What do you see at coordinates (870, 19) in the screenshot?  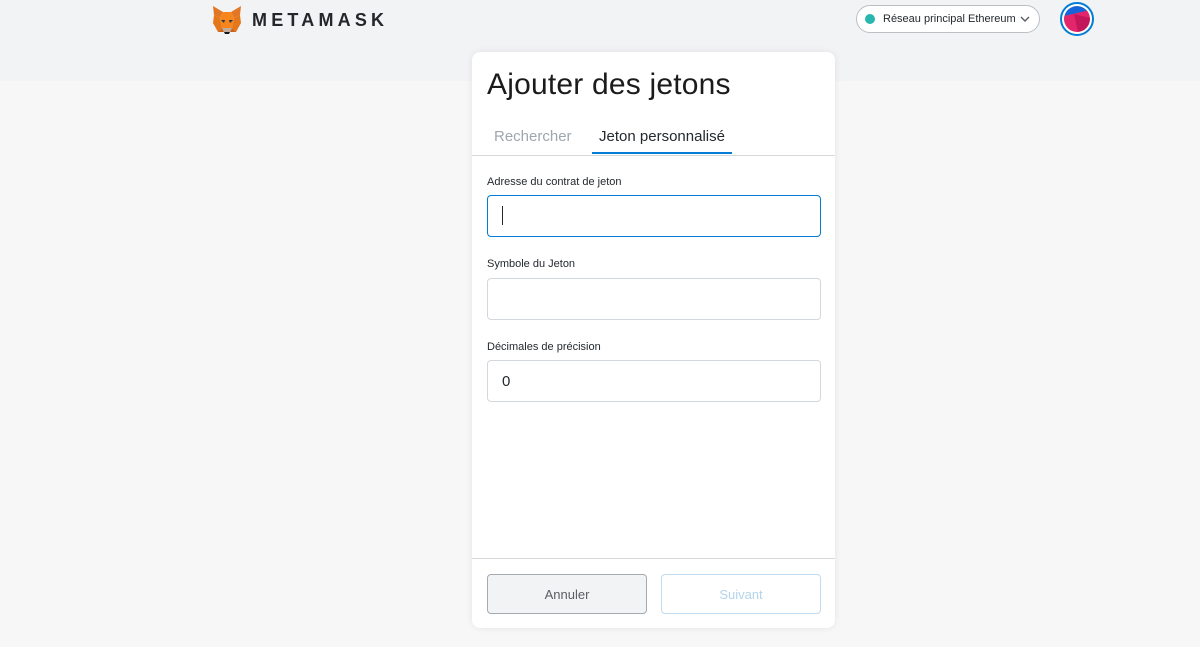 I see `network-status-dot` at bounding box center [870, 19].